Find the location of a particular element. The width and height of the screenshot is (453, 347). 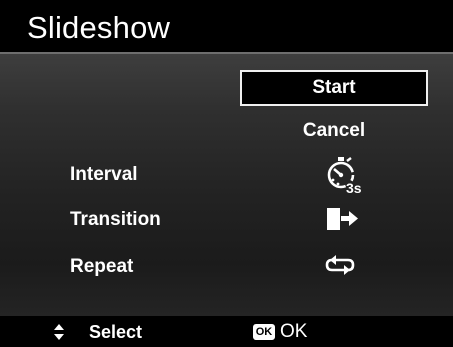

footer-bar: Select OK OK is located at coordinates (226, 331).